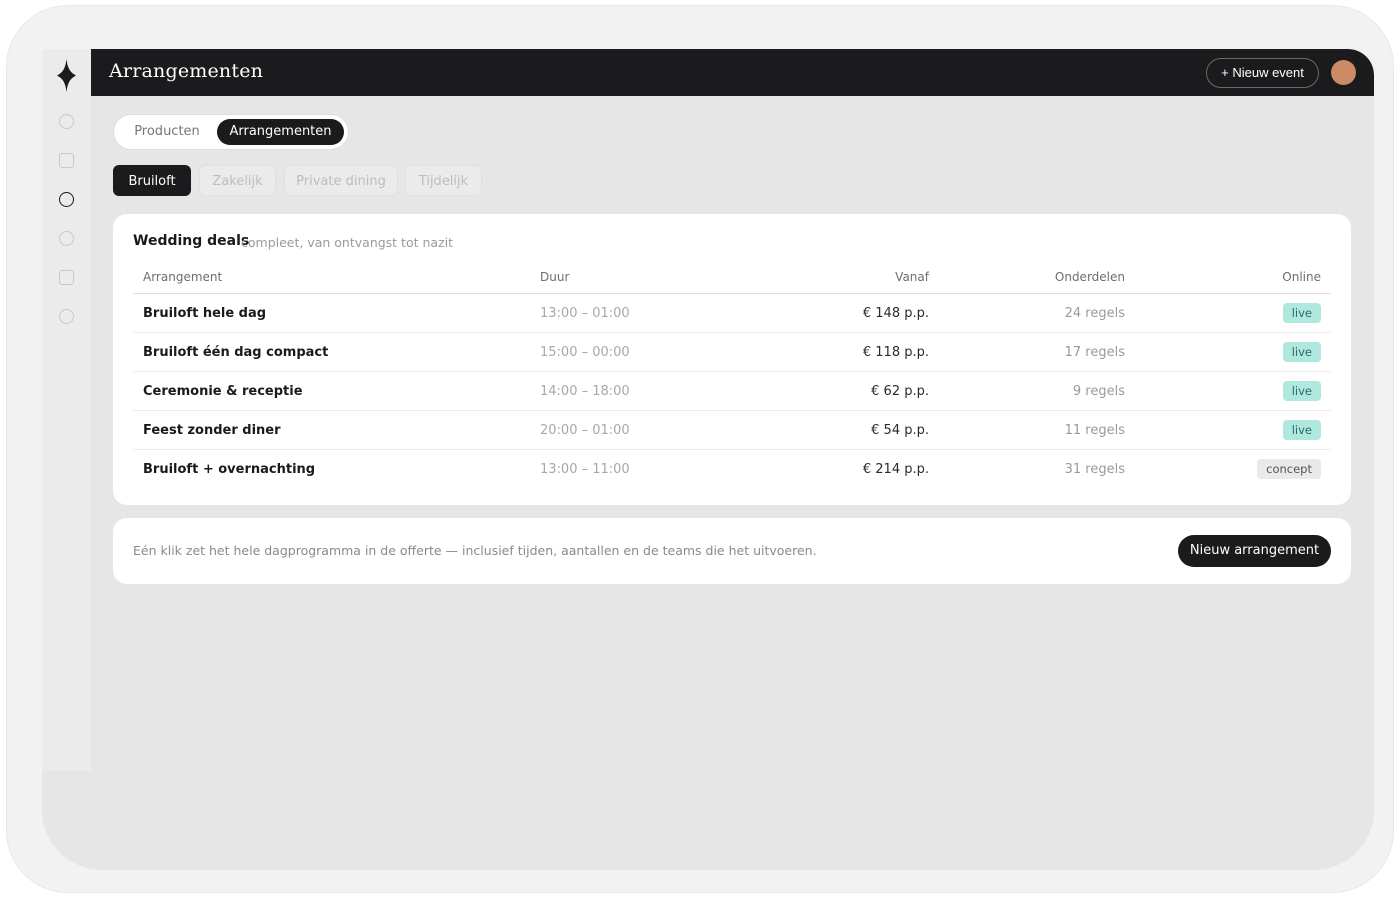  Describe the element at coordinates (341, 180) in the screenshot. I see `chip-private-dining: Private dining` at that location.